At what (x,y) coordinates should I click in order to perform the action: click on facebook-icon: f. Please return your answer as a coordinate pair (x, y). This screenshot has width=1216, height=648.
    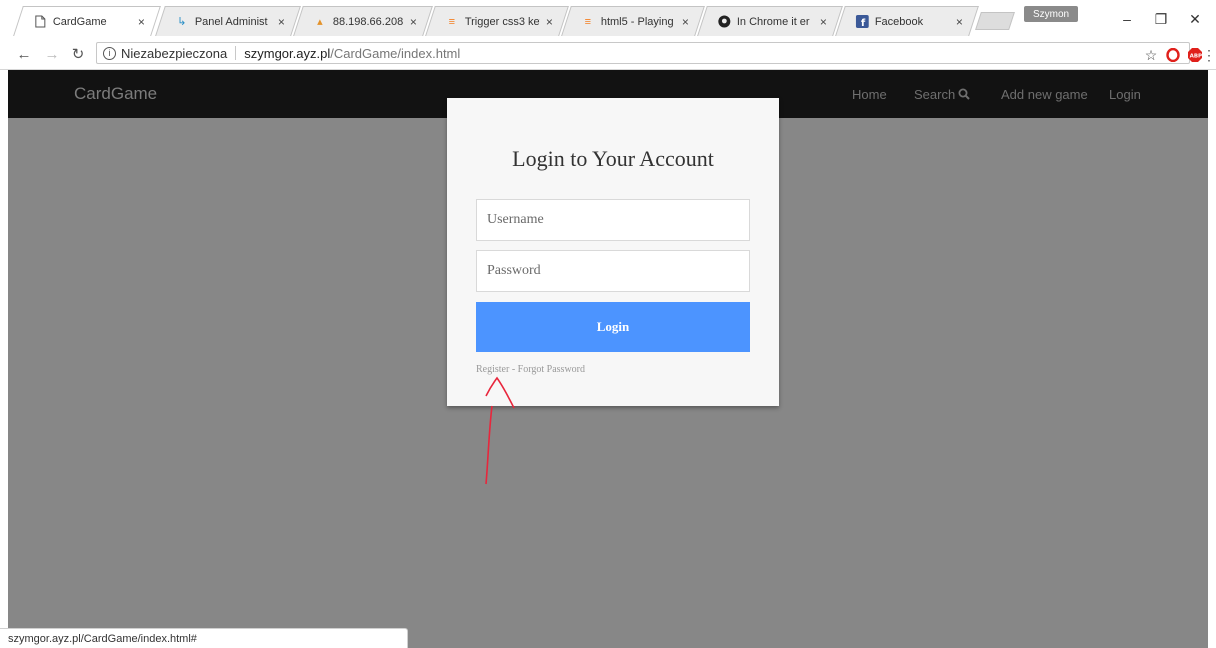
    Looking at the image, I should click on (862, 22).